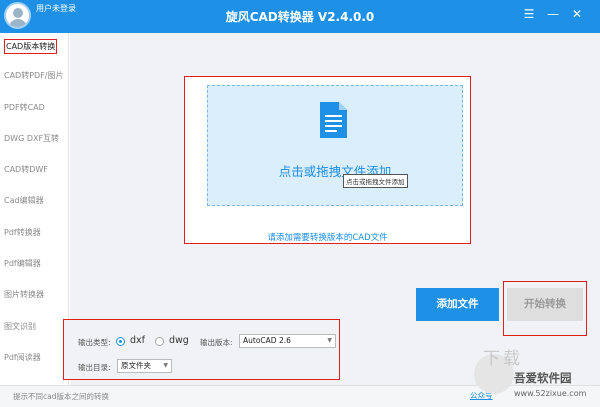 The width and height of the screenshot is (600, 407). Describe the element at coordinates (24, 200) in the screenshot. I see `sidebar-item-label: Cad编辑器` at that location.